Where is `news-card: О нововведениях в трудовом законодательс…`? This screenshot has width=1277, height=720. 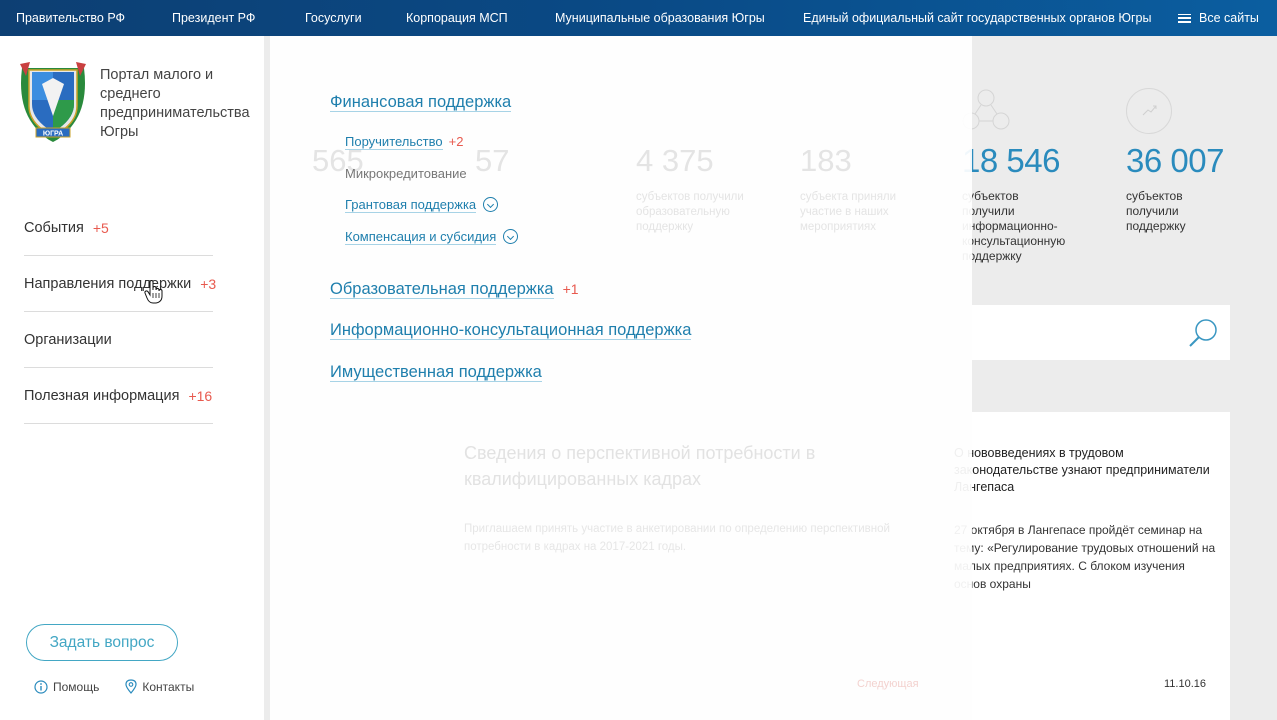
news-card: О нововведениях в трудовом законодательс… is located at coordinates (1092, 566).